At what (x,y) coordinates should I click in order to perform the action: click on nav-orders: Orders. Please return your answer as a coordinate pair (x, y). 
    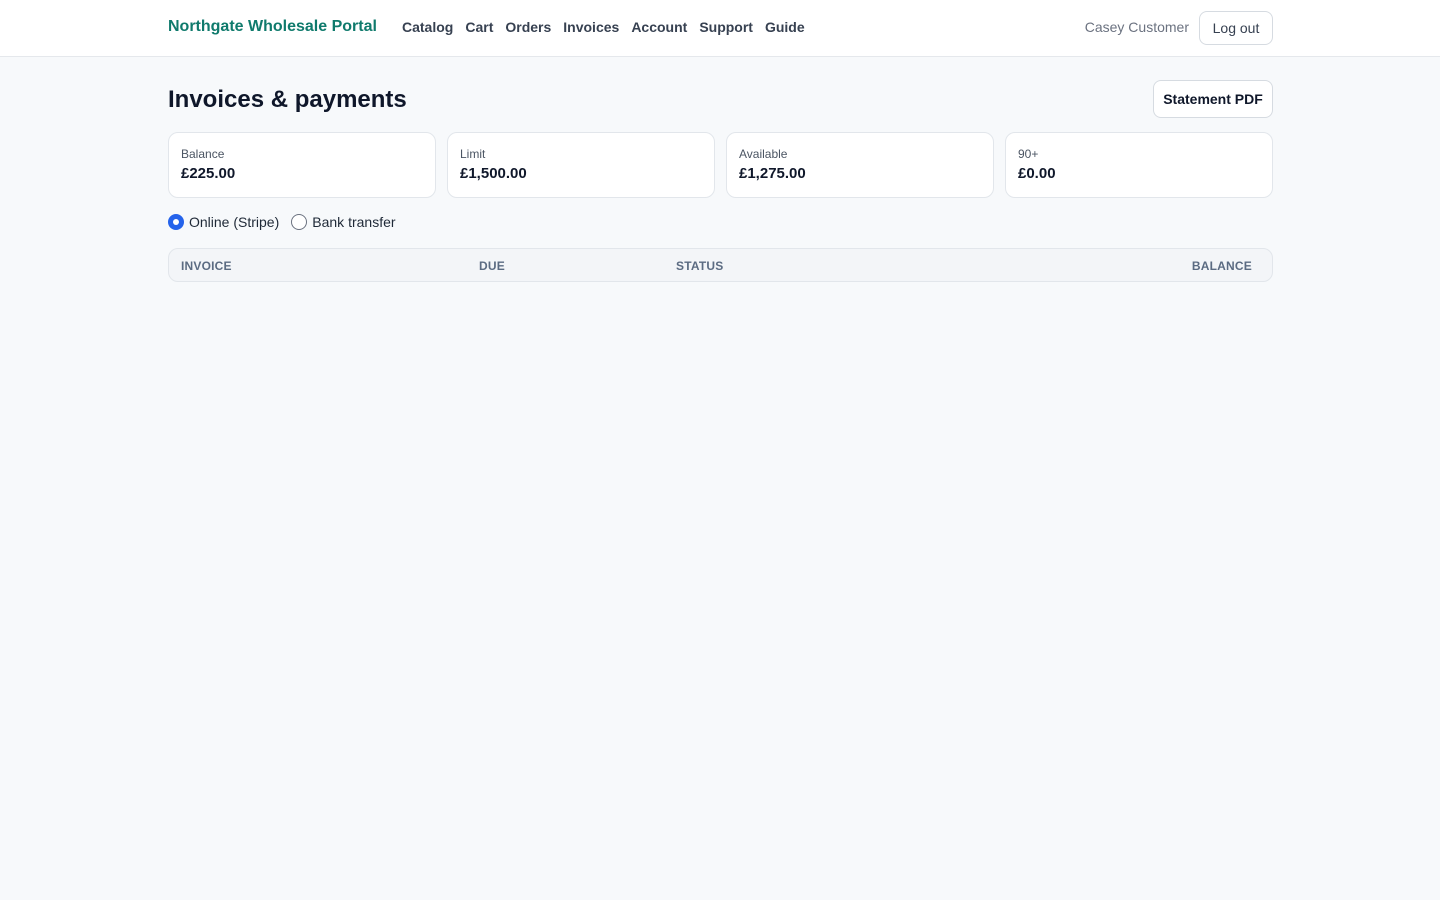
    Looking at the image, I should click on (528, 27).